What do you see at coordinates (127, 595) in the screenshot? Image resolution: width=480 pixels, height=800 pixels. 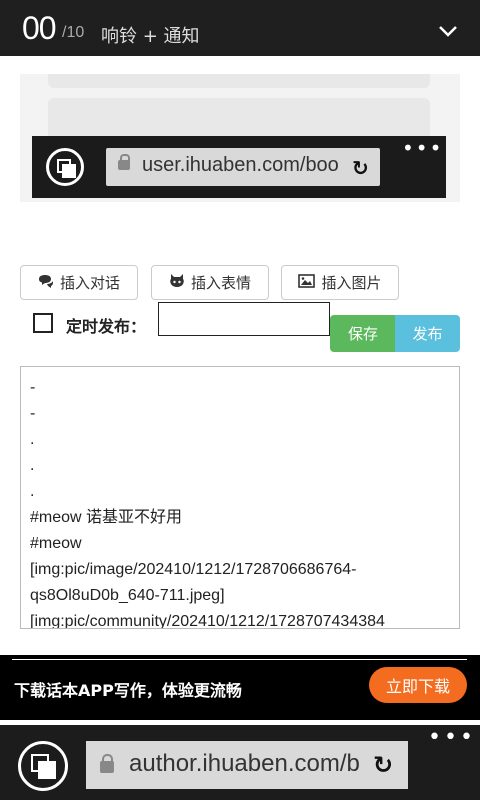 I see `editor-line: qs8Ol8uD0b_640-711.jpeg]` at bounding box center [127, 595].